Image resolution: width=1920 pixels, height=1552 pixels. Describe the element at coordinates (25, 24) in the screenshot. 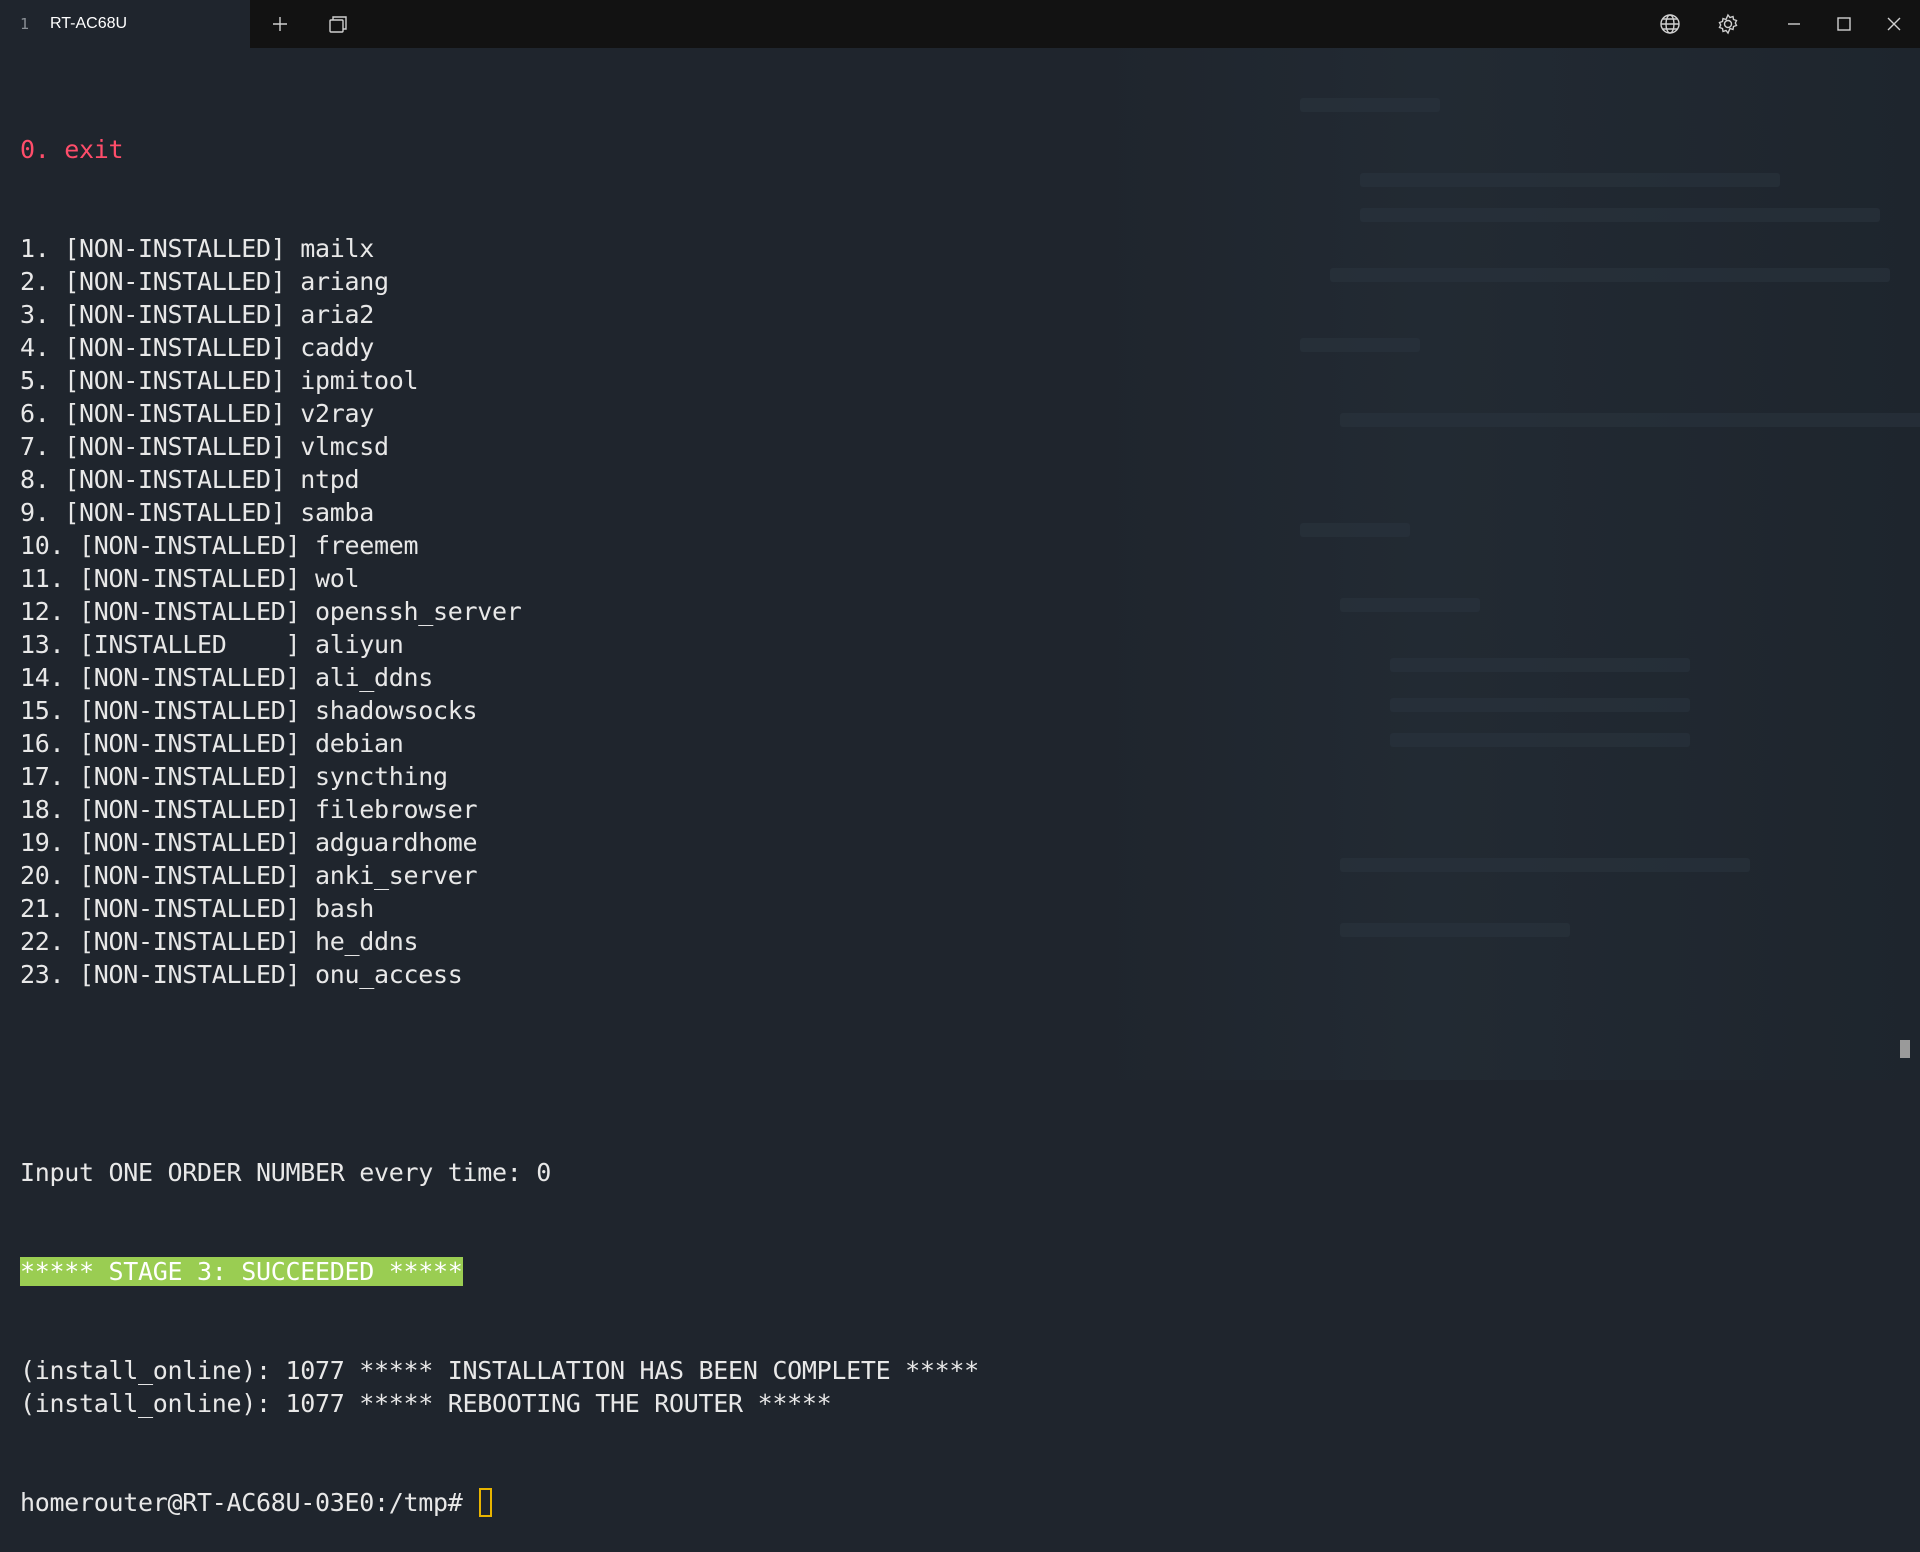

I see `tab-number: 1` at that location.